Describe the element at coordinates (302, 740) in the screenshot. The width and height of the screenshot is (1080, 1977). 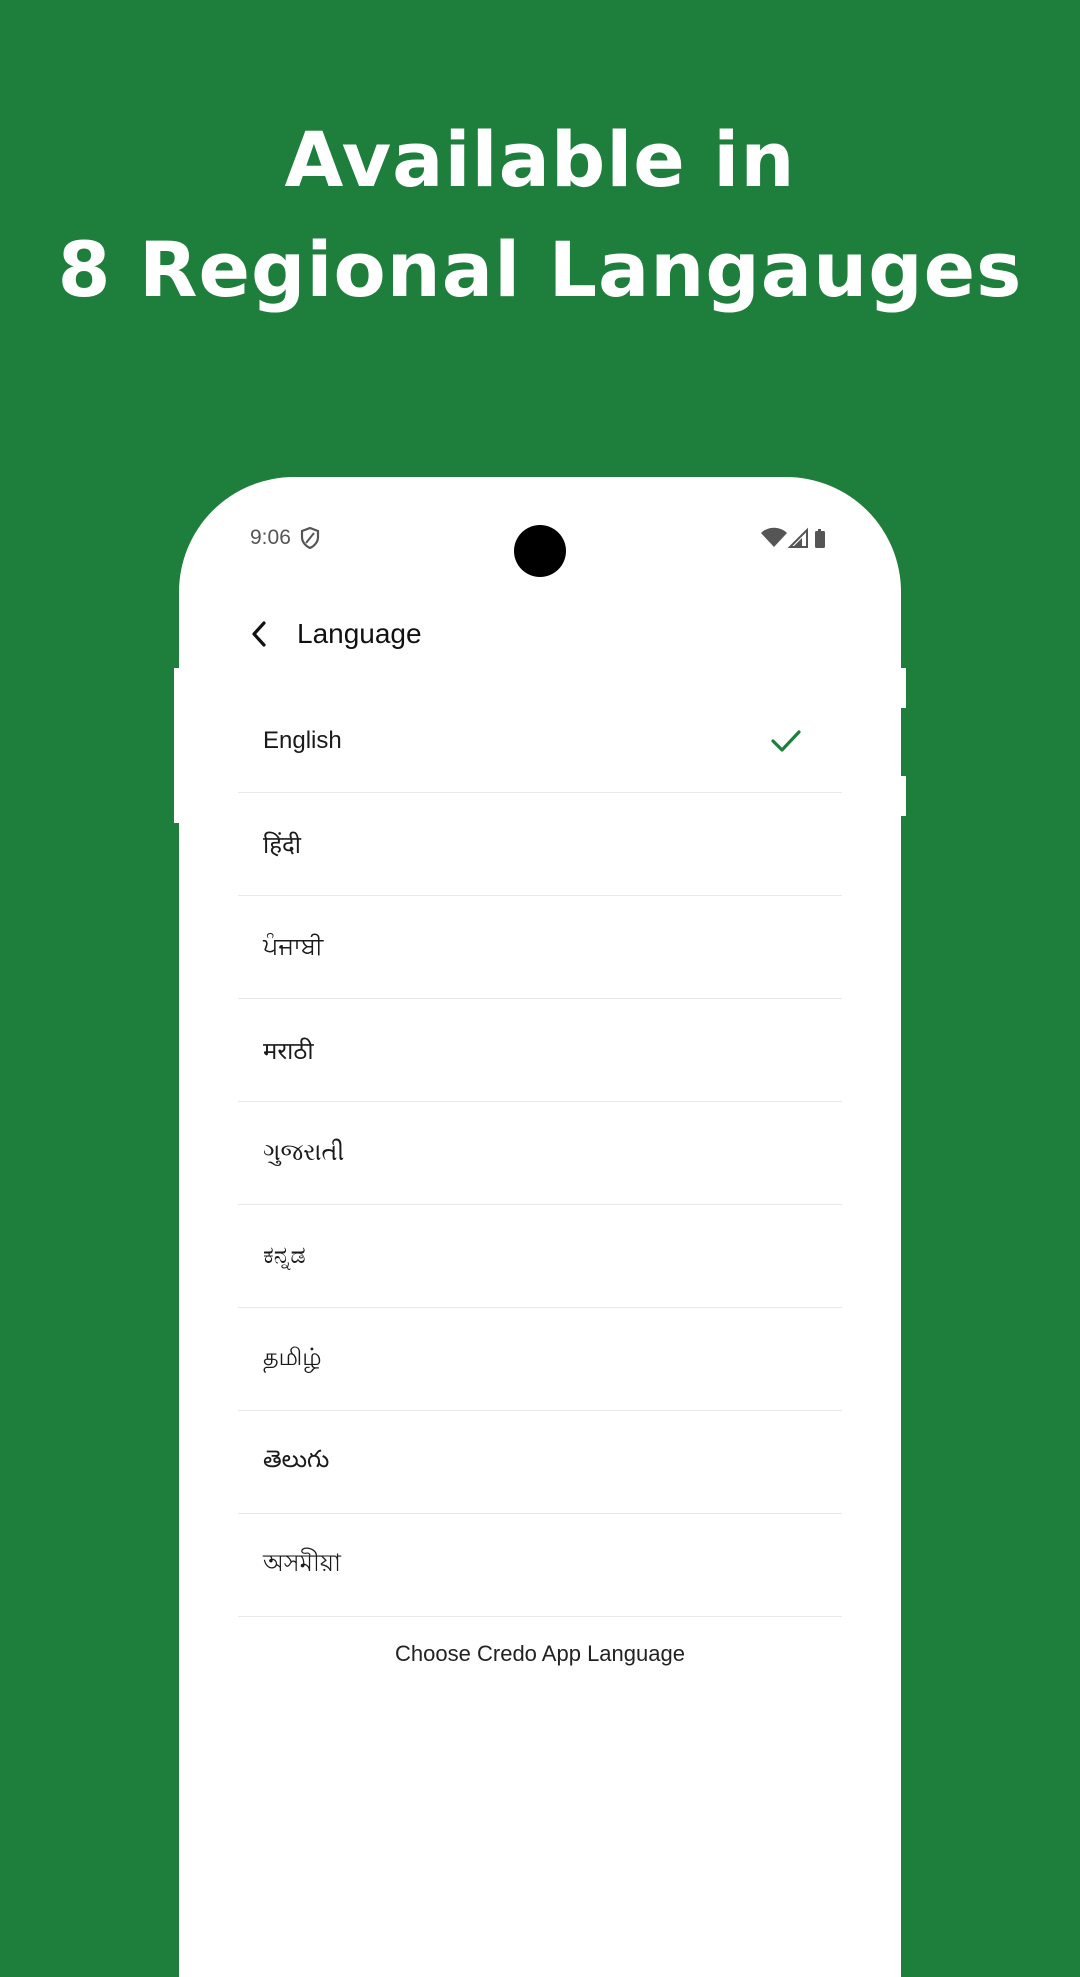
I see `language-label: English` at that location.